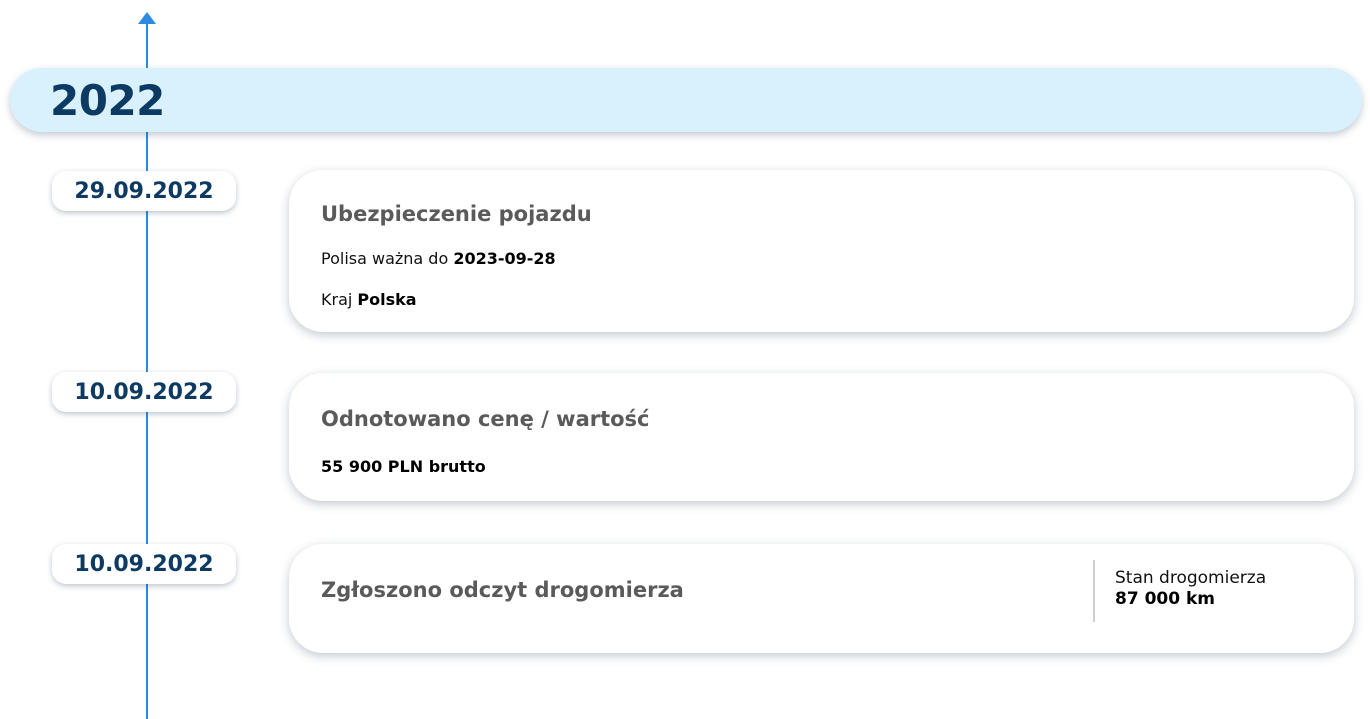 The height and width of the screenshot is (719, 1370). Describe the element at coordinates (385, 258) in the screenshot. I see `policy-label: Polisa ważna do` at that location.